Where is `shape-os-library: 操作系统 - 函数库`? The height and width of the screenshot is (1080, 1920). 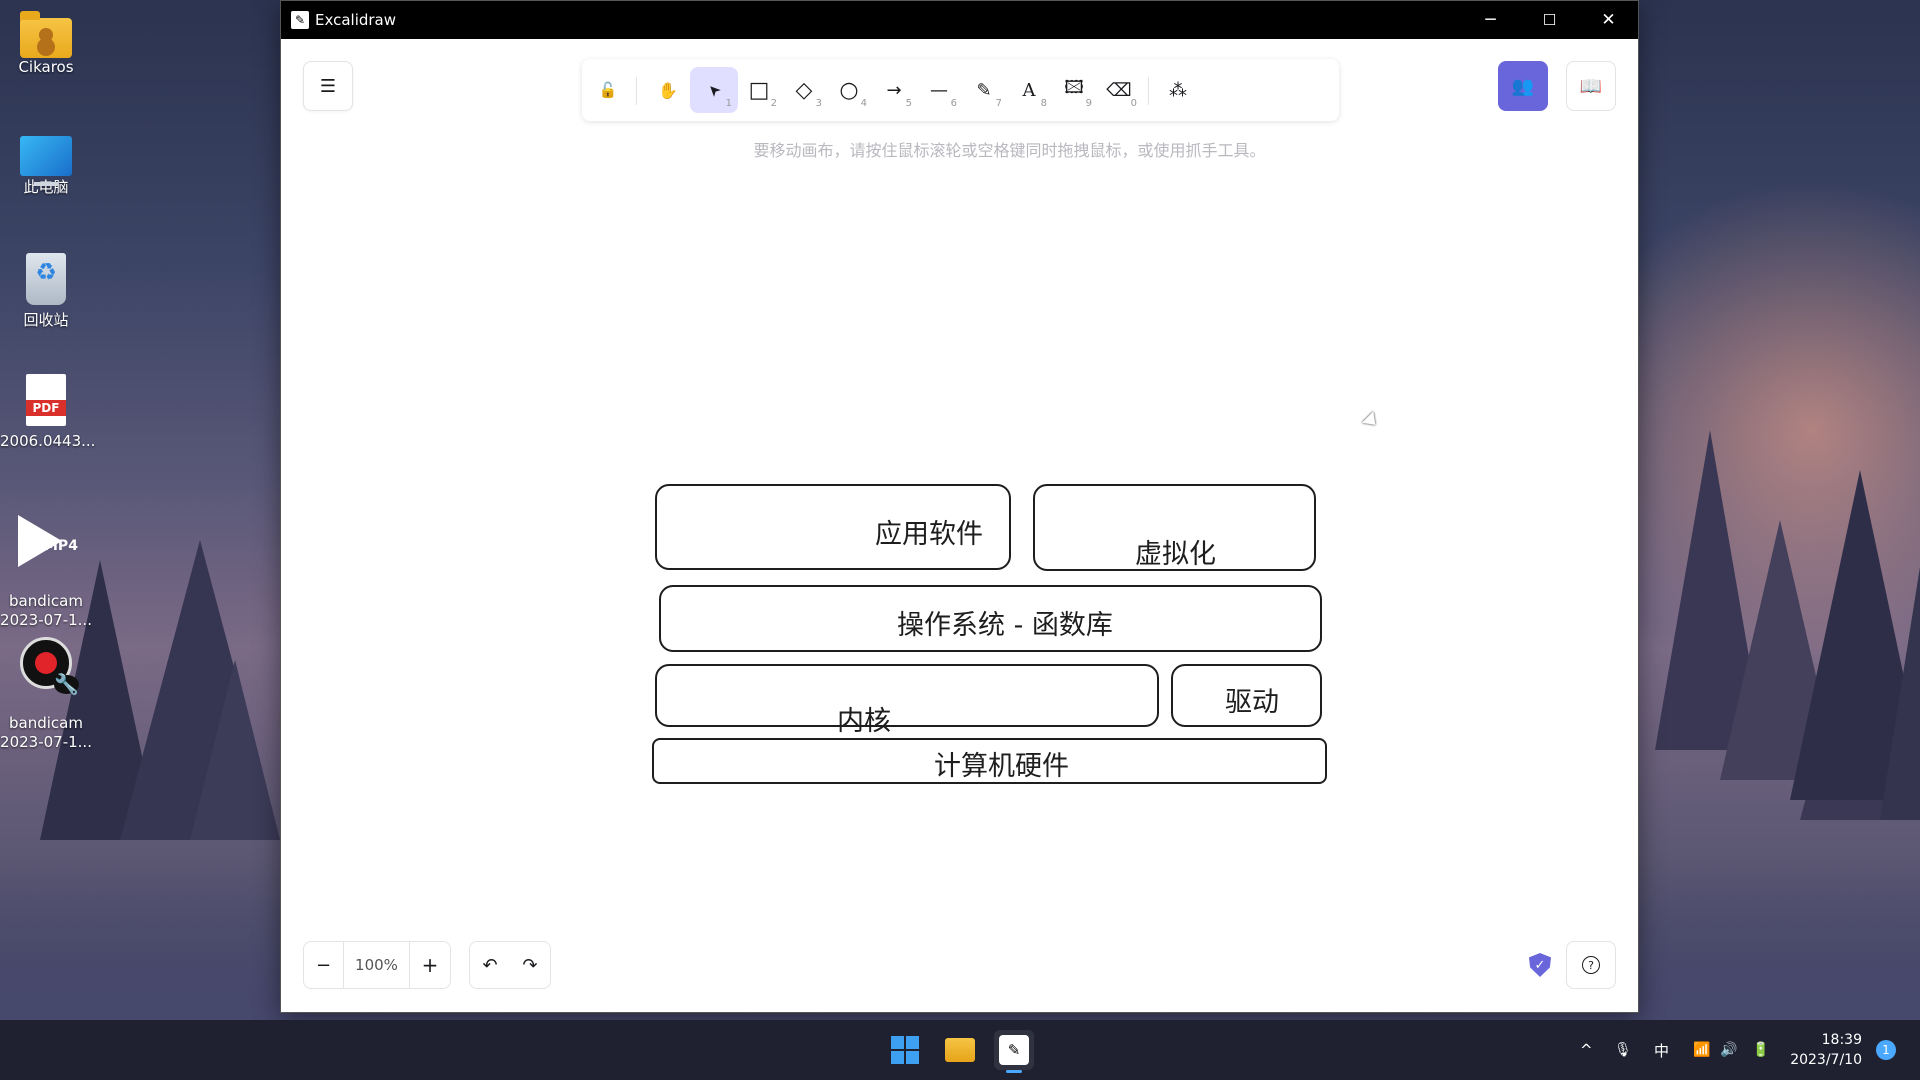
shape-os-library: 操作系统 - 函数库 is located at coordinates (990, 618).